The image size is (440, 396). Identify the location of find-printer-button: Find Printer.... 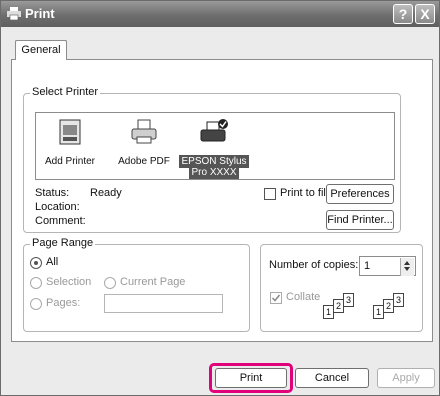
(360, 220).